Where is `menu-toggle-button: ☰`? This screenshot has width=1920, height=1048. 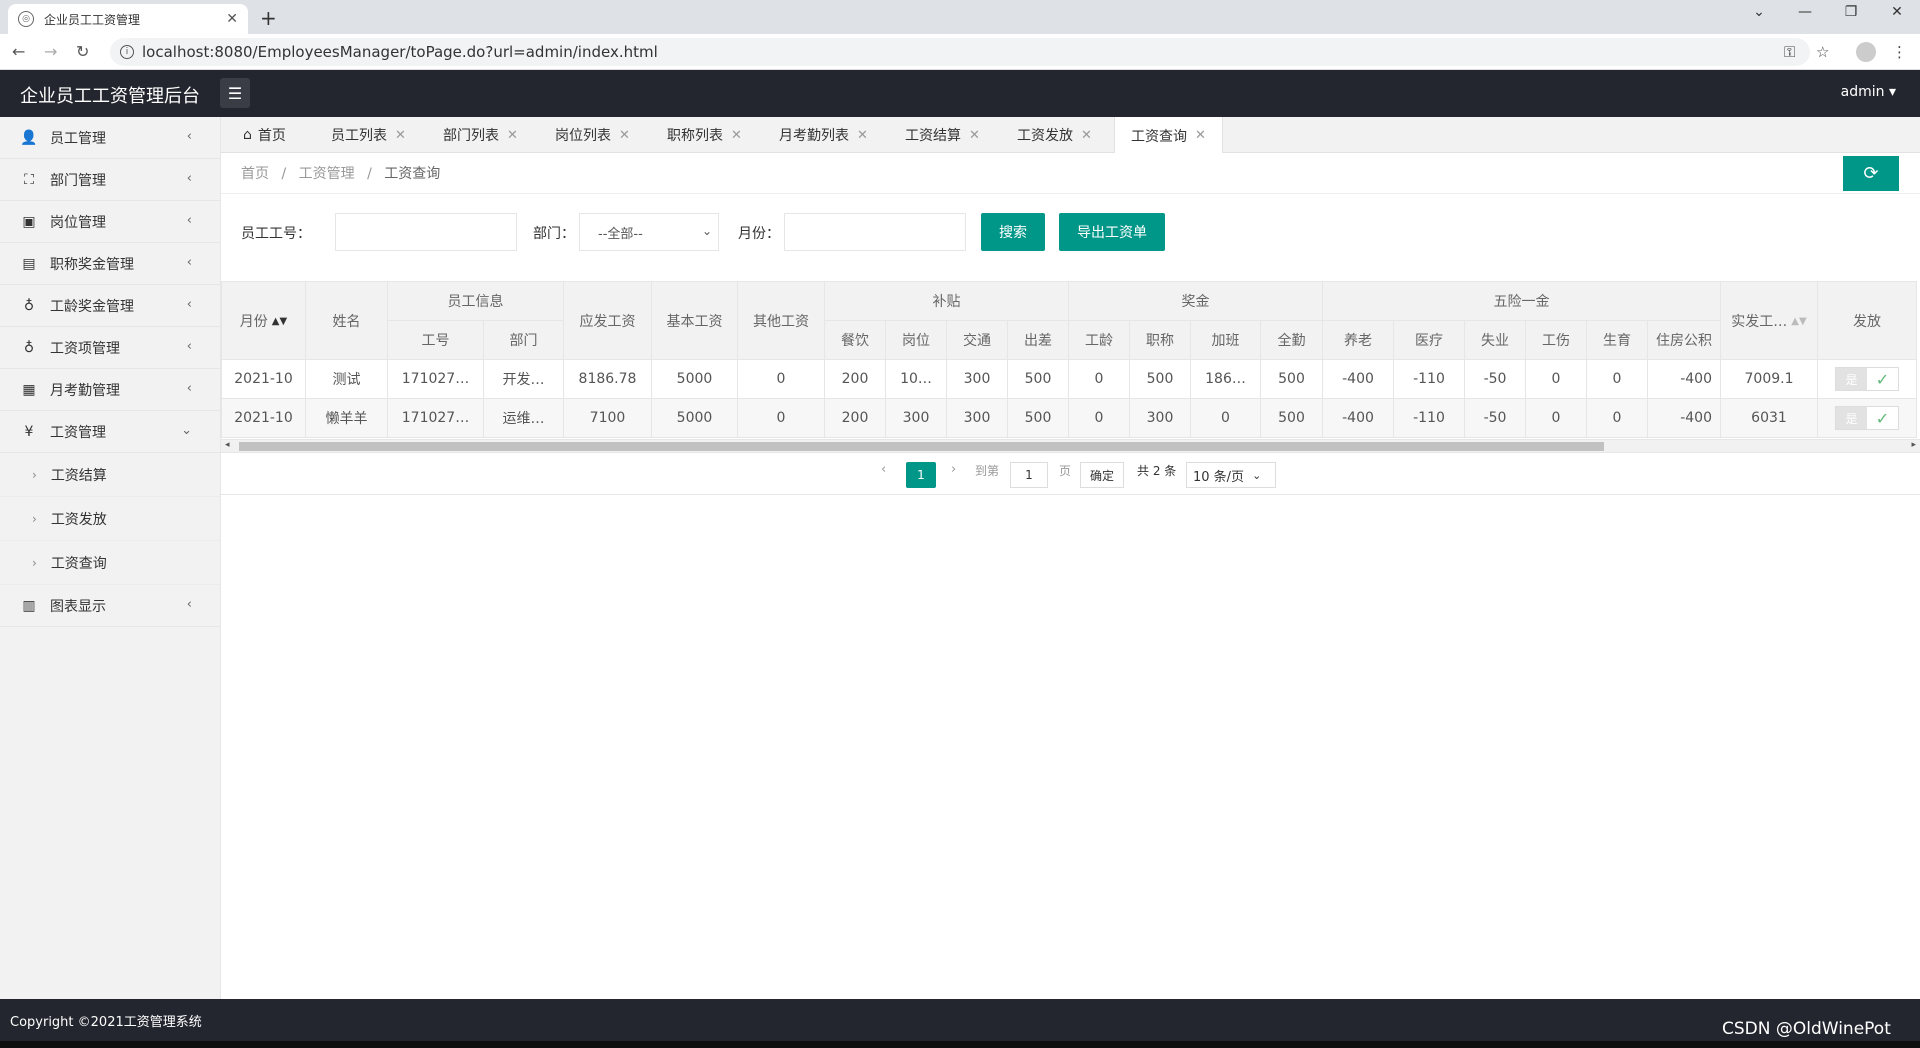 menu-toggle-button: ☰ is located at coordinates (235, 93).